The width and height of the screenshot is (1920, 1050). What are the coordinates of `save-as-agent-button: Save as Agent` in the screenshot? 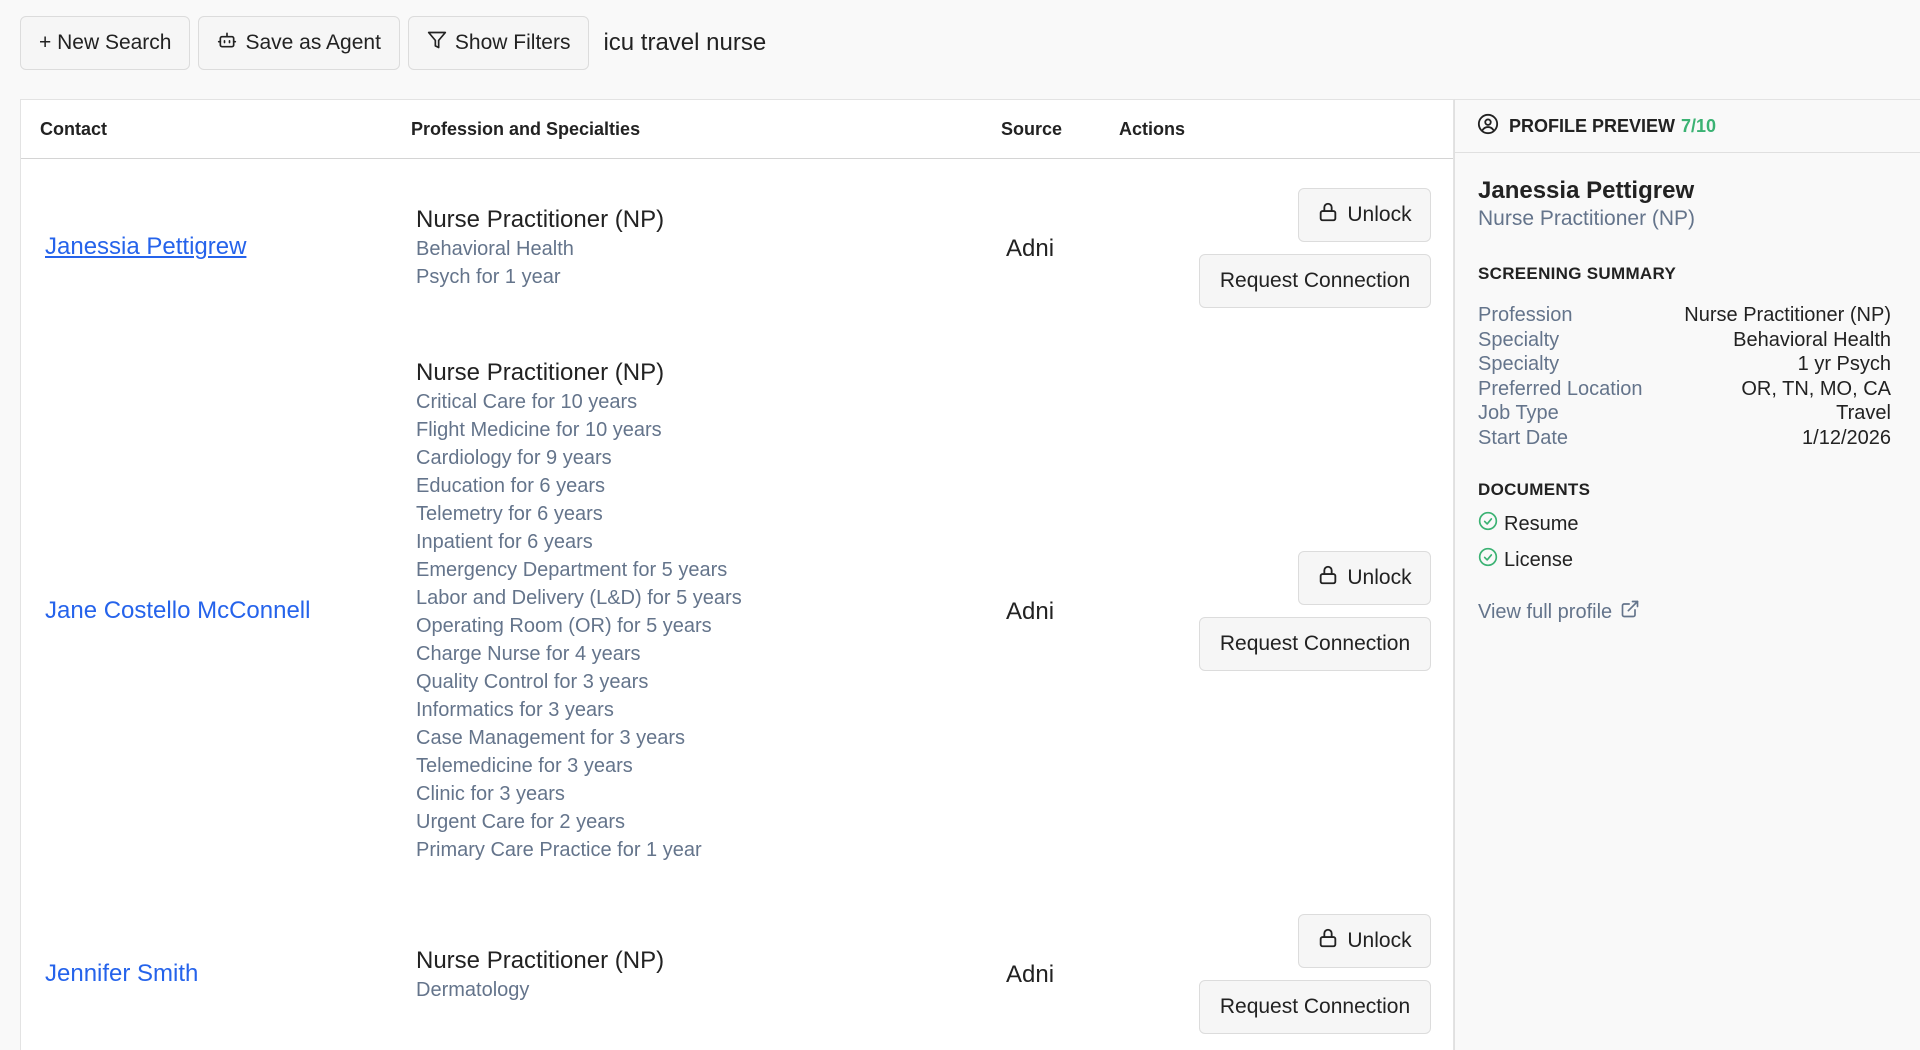 It's located at (299, 43).